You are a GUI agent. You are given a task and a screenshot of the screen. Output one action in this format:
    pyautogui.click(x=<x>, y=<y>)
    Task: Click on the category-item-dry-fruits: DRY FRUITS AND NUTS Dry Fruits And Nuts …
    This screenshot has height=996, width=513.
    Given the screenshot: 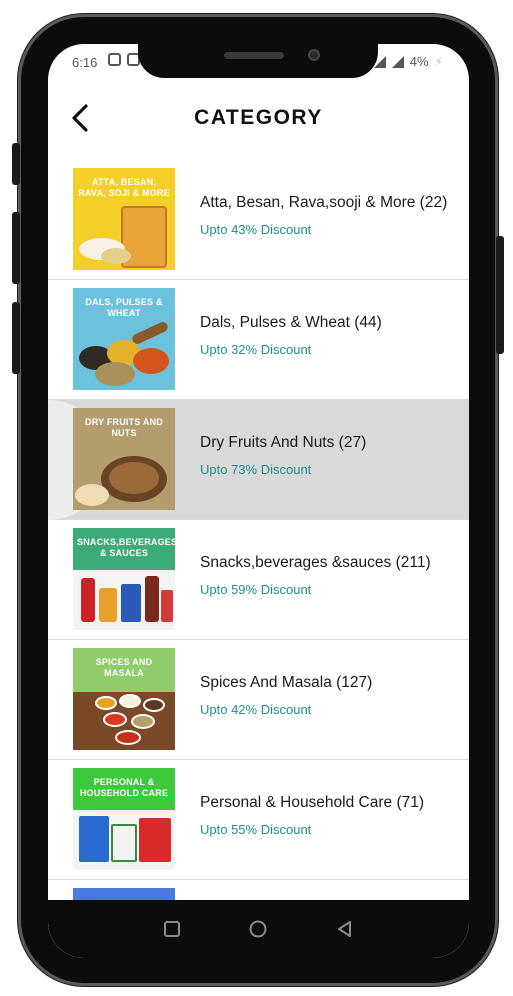 What is the action you would take?
    pyautogui.click(x=258, y=460)
    